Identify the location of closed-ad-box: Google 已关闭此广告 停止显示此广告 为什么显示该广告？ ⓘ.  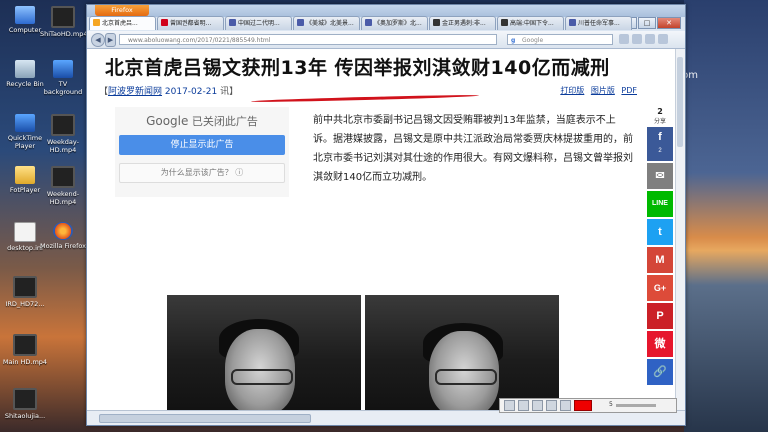
(202, 152).